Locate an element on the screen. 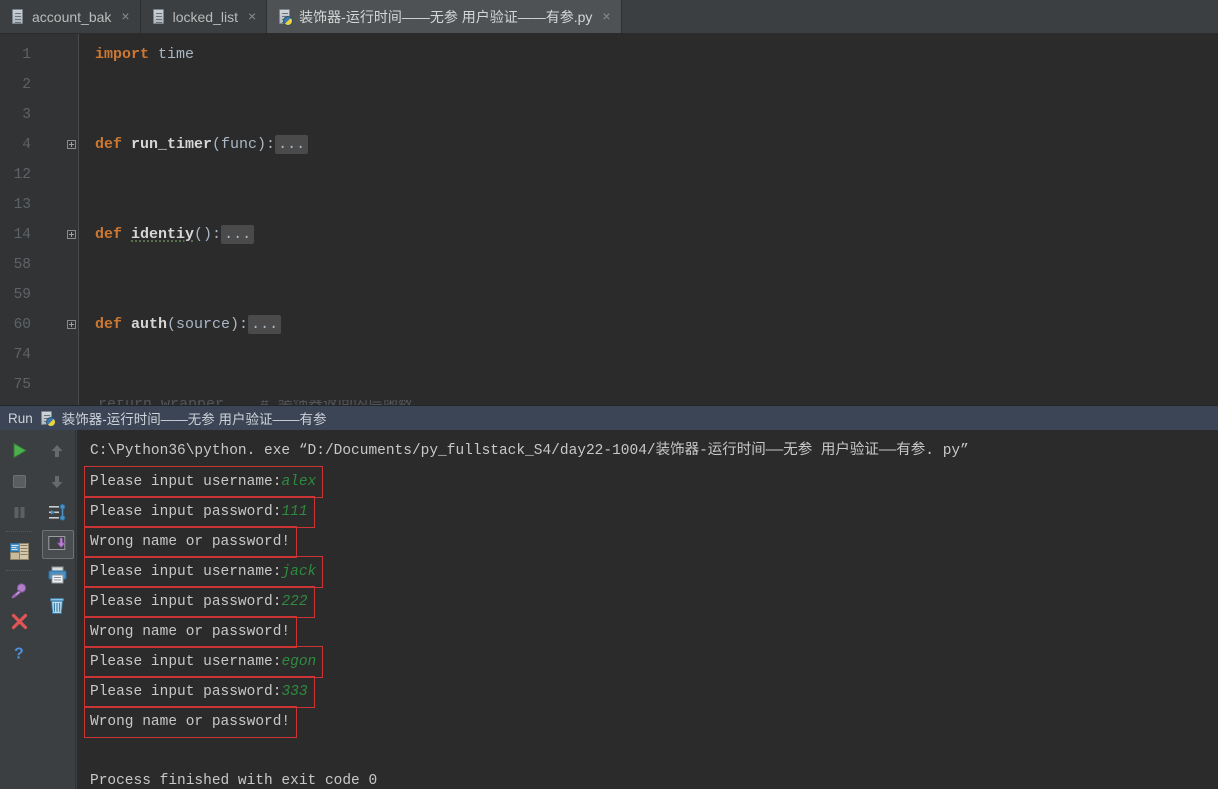  tab-account_bak: account_bak × is located at coordinates (70, 16).